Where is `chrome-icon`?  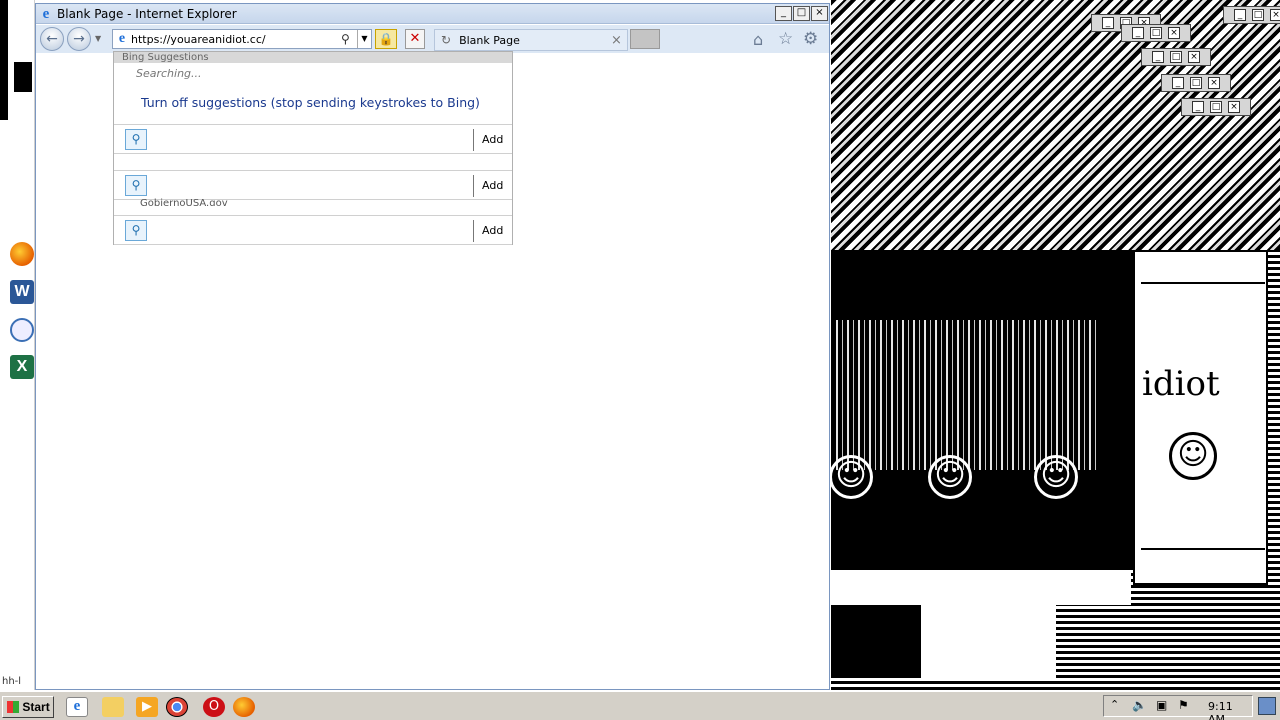
chrome-icon is located at coordinates (177, 707).